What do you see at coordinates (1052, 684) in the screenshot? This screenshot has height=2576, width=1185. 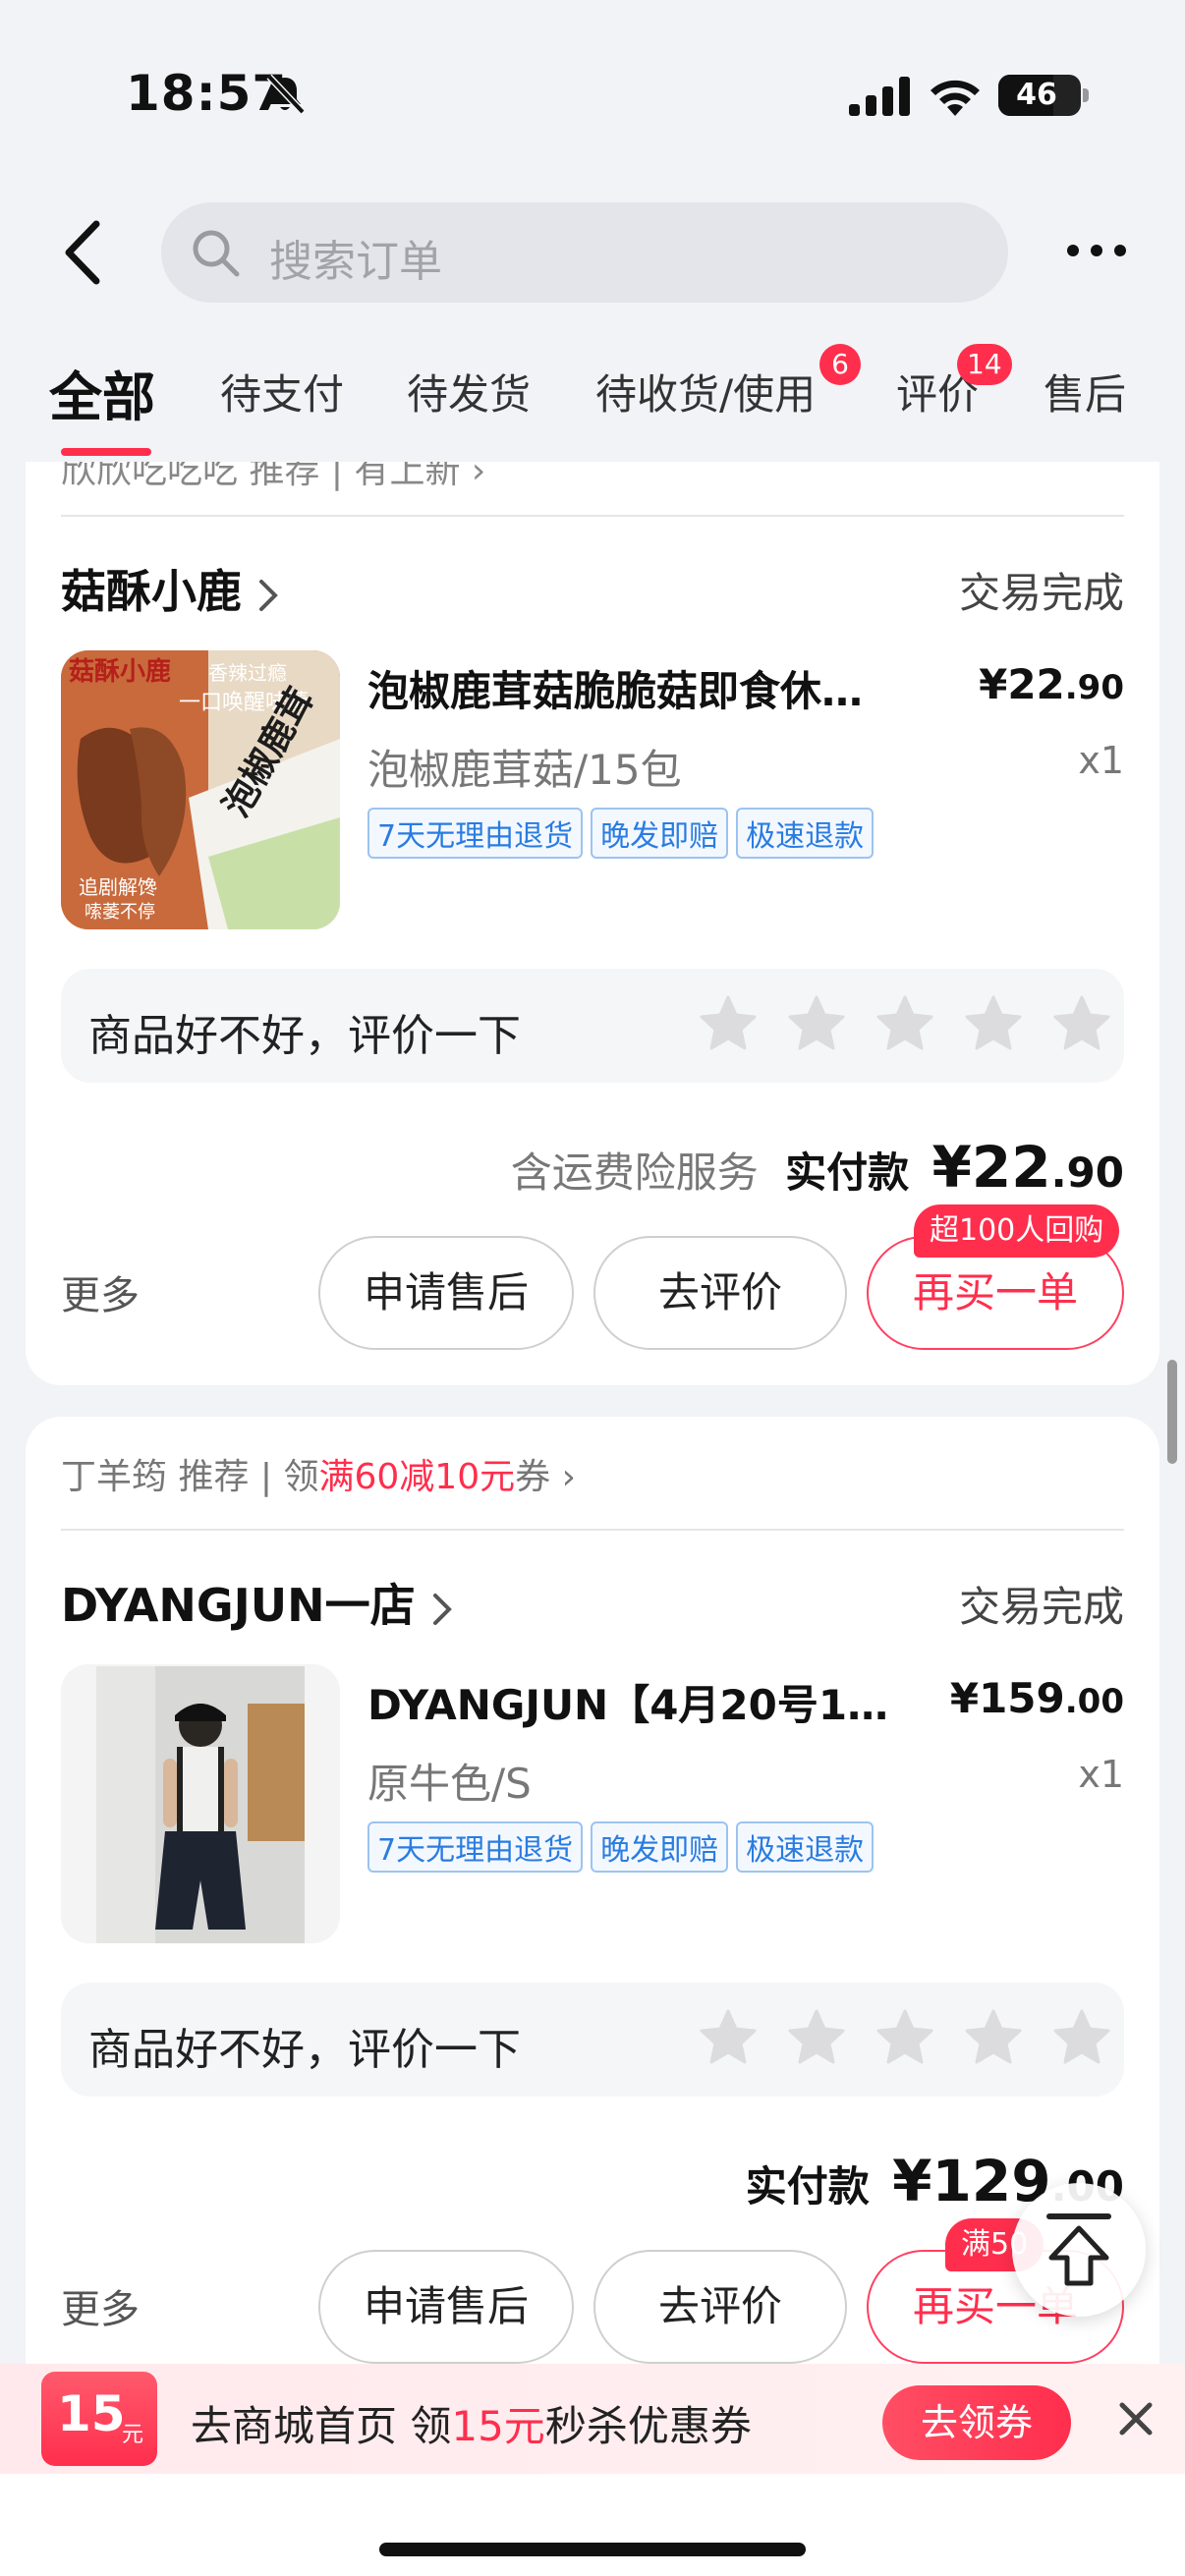 I see `product-price: ¥22.90` at bounding box center [1052, 684].